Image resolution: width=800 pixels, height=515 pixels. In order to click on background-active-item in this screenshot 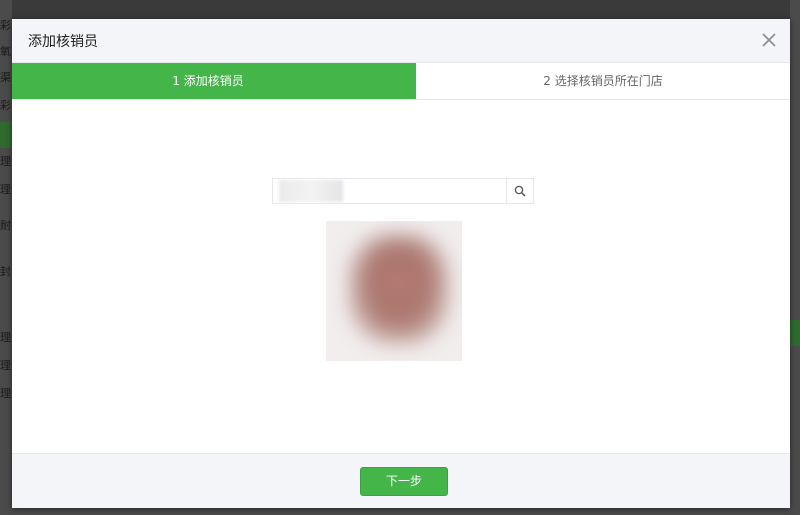, I will do `click(6, 135)`.